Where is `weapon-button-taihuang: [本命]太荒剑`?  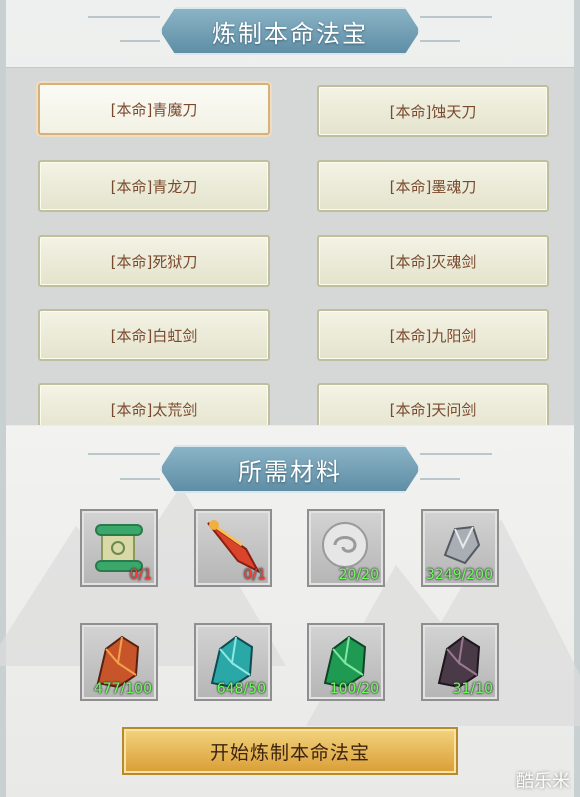 weapon-button-taihuang: [本命]太荒剑 is located at coordinates (154, 404).